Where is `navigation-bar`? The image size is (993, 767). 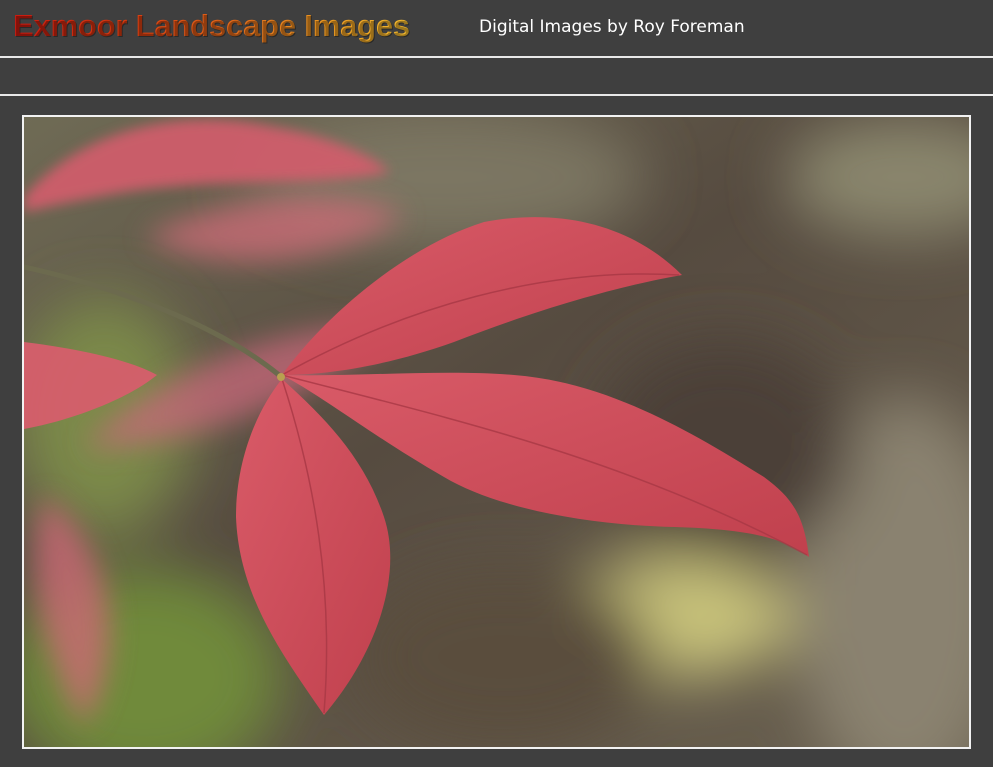
navigation-bar is located at coordinates (496, 78).